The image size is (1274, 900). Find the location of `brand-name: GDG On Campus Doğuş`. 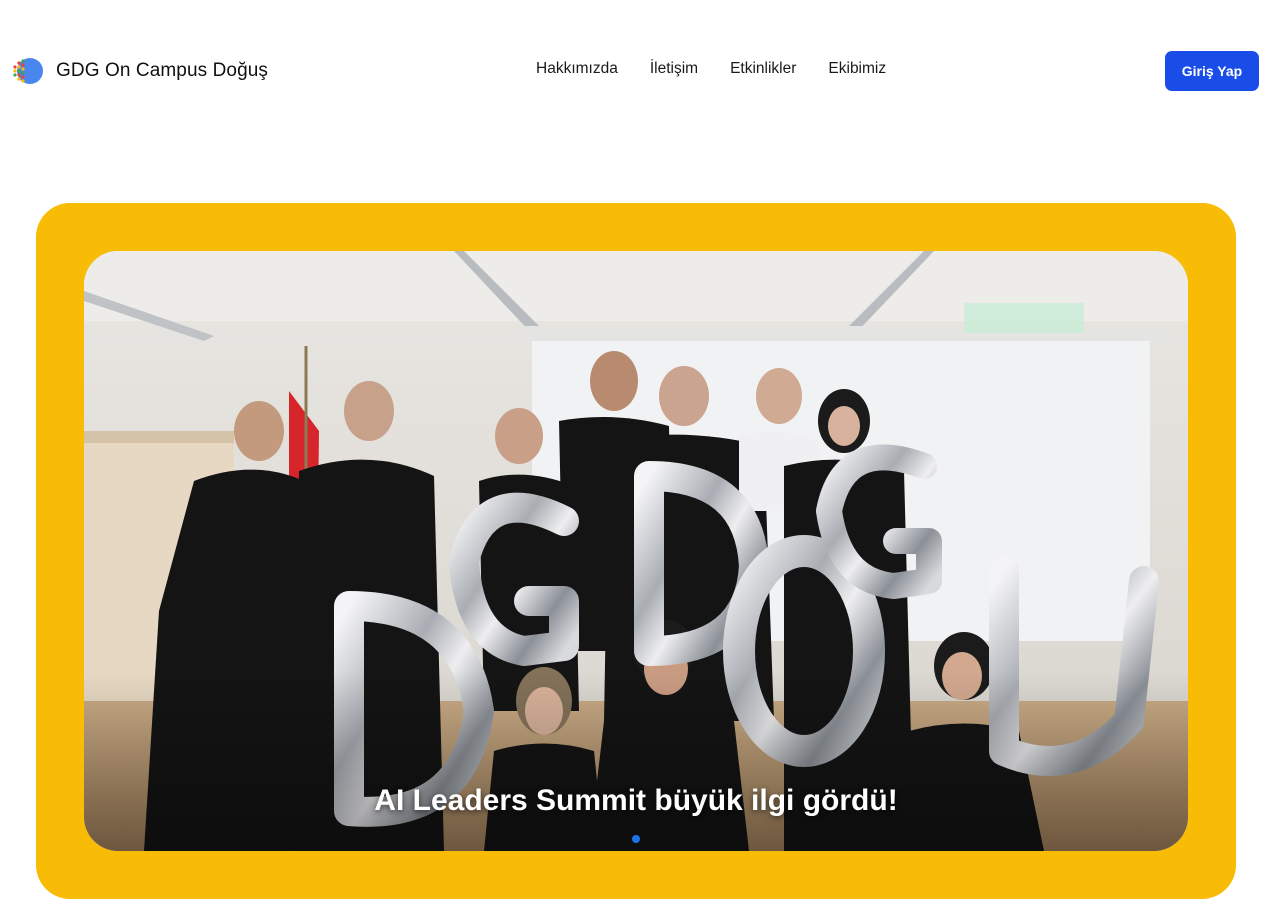

brand-name: GDG On Campus Doğuş is located at coordinates (162, 70).